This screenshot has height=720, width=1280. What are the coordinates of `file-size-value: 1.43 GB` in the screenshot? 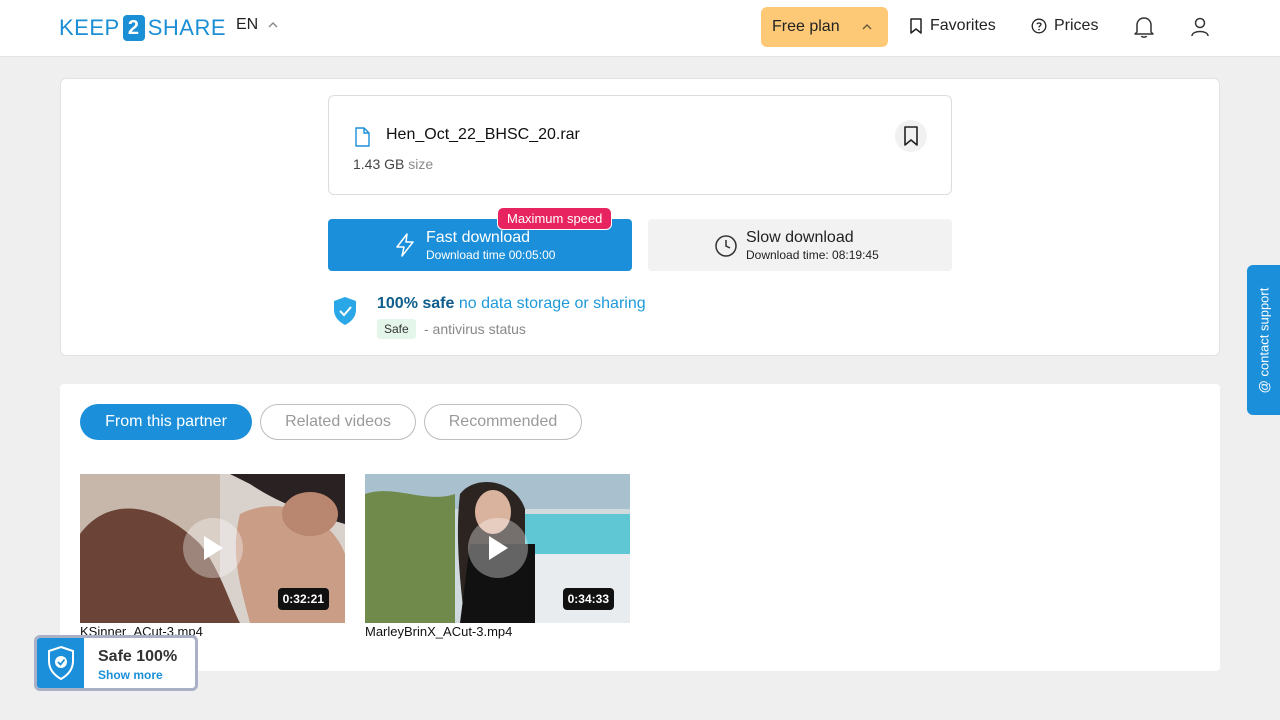 It's located at (379, 164).